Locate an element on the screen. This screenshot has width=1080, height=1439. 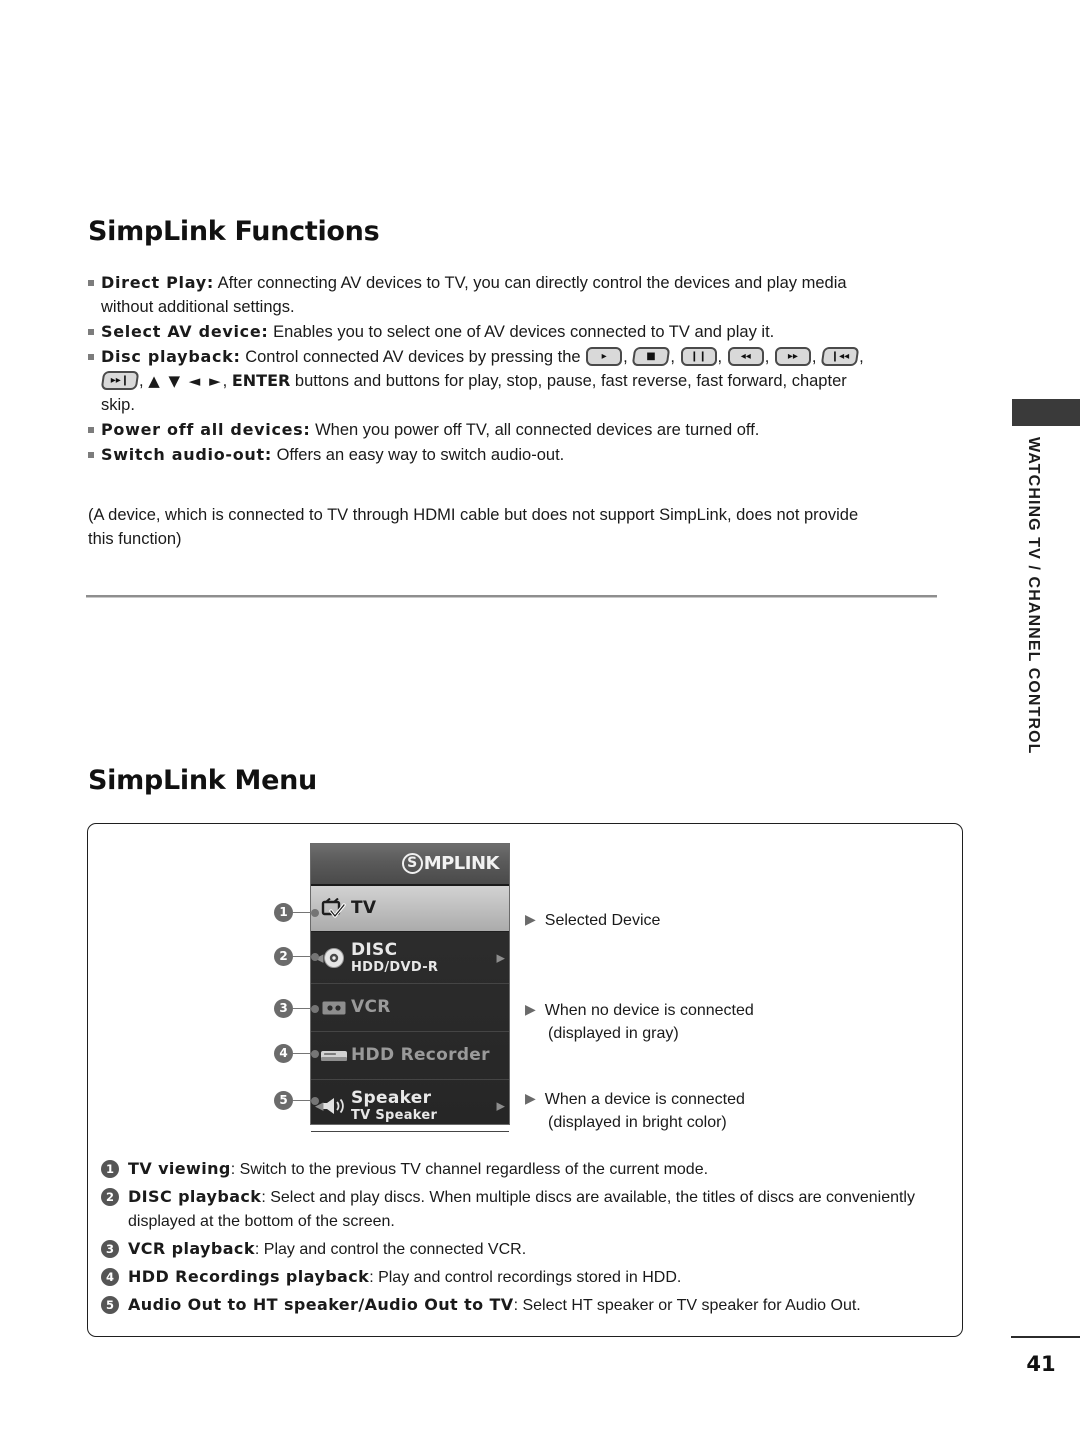
simplink-logo-text: MPLINK is located at coordinates (461, 863).